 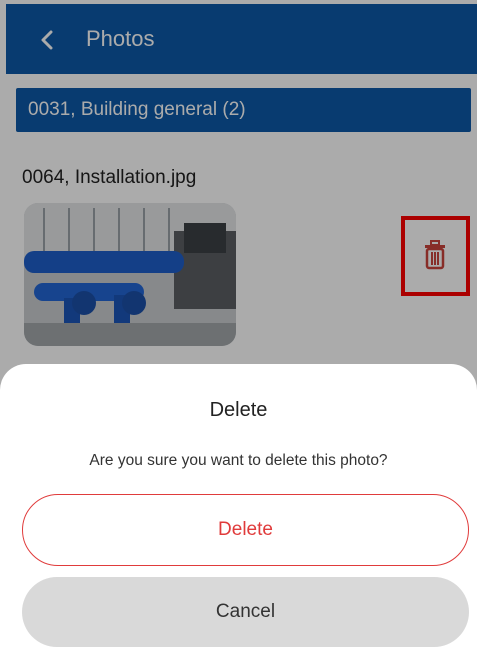 I want to click on confirm-delete-label: Delete, so click(x=245, y=529).